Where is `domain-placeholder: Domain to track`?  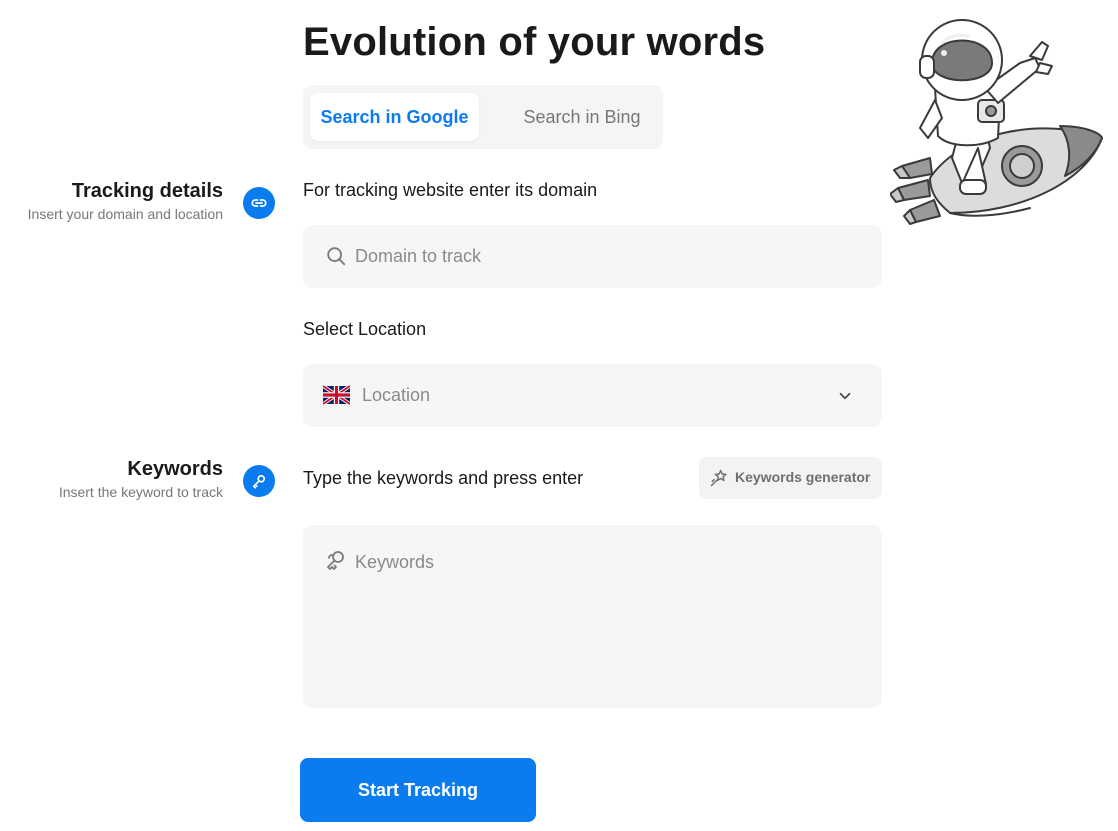 domain-placeholder: Domain to track is located at coordinates (418, 256).